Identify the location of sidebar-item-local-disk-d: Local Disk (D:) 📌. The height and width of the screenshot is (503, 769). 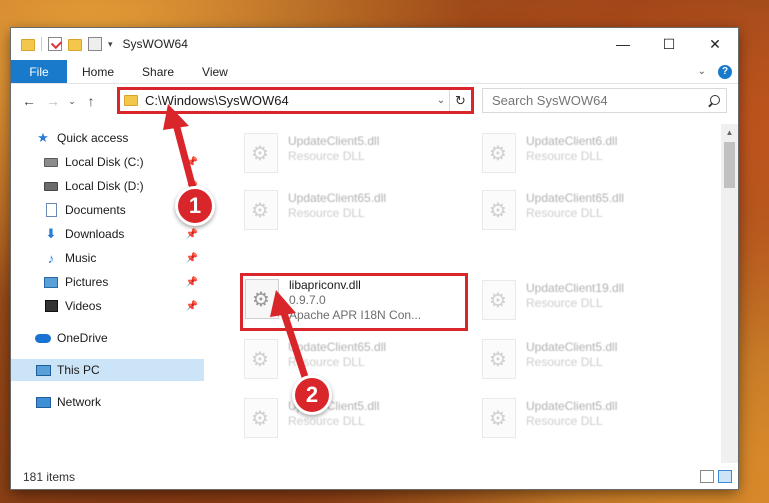
(107, 186).